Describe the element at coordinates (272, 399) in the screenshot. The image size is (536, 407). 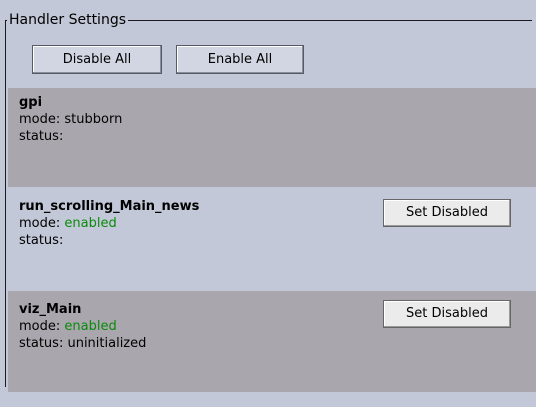
I see `next-handler-row-partial` at that location.